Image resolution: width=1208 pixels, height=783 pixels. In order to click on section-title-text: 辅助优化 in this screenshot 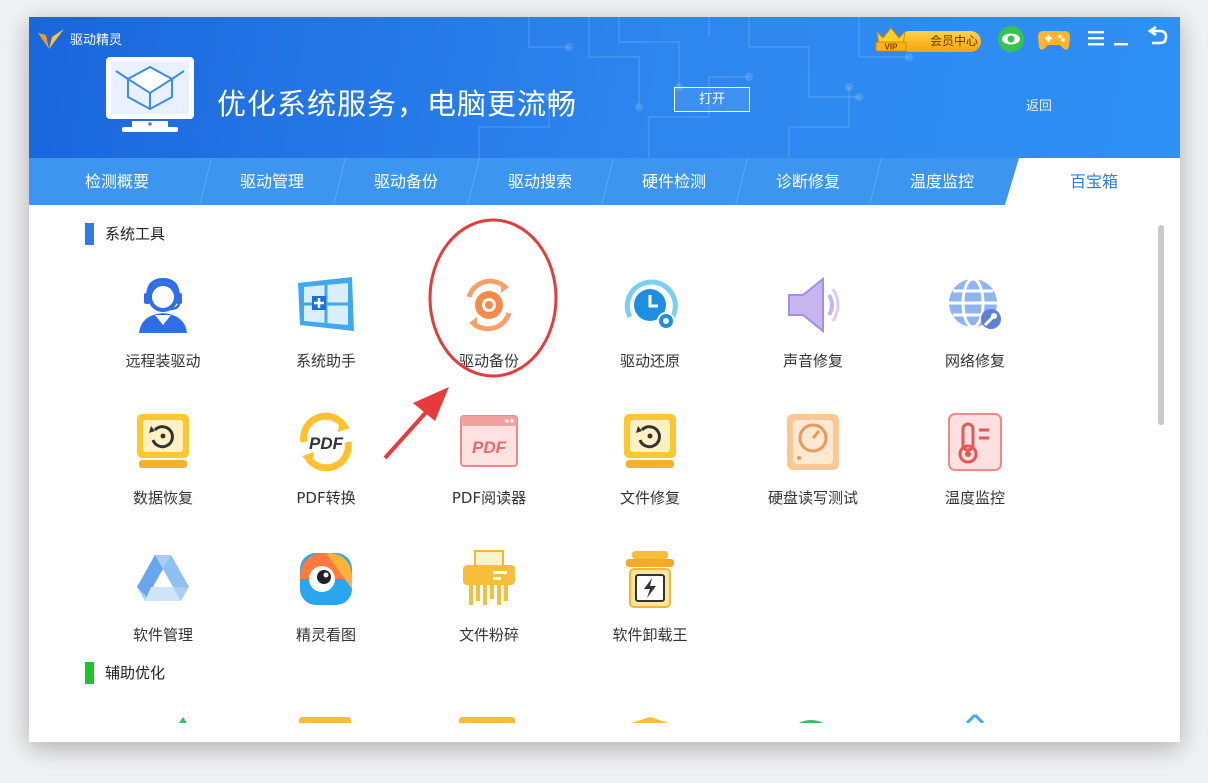, I will do `click(135, 673)`.